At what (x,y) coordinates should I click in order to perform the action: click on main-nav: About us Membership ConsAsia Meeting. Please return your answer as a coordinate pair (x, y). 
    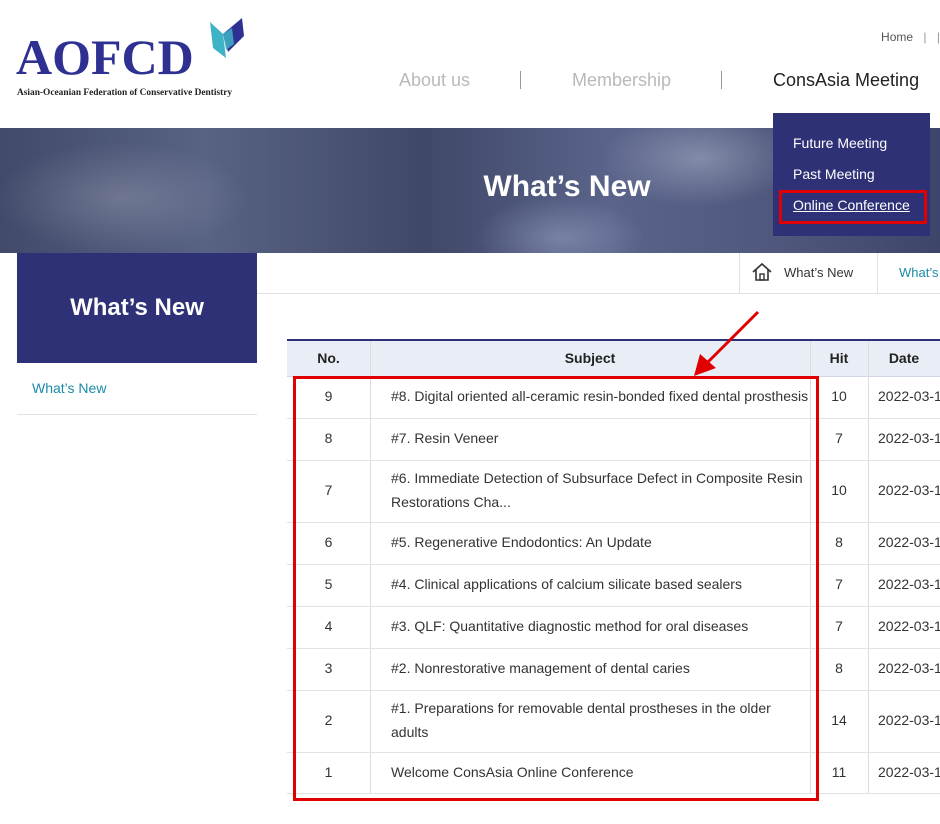
    Looking at the image, I should click on (470, 82).